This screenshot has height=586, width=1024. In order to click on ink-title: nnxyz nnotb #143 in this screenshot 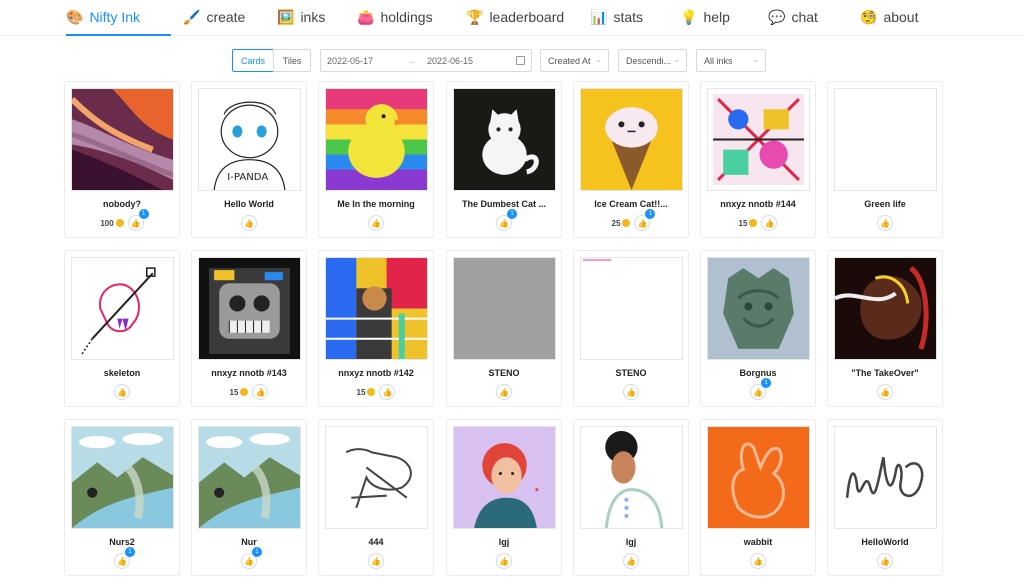, I will do `click(249, 373)`.